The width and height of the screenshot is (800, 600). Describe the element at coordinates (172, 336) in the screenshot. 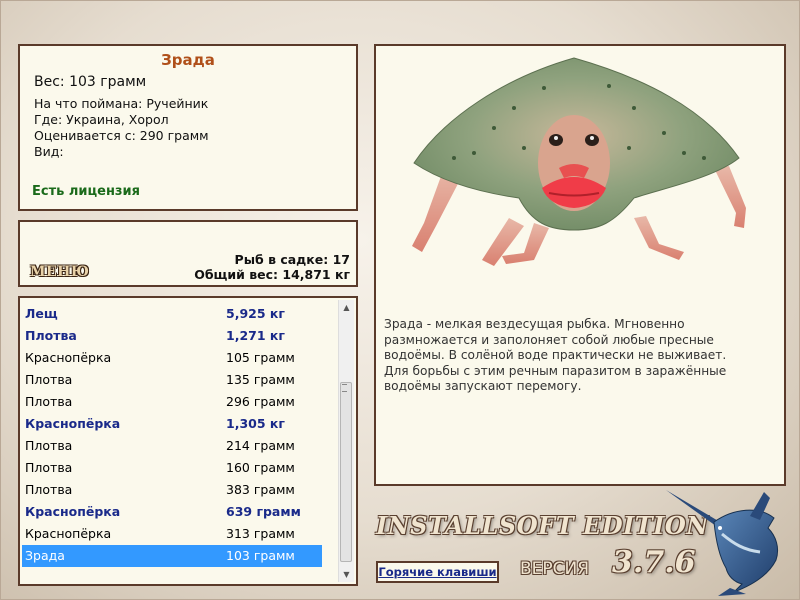

I see `fish-list-row: Плотва 1,271 кг` at that location.